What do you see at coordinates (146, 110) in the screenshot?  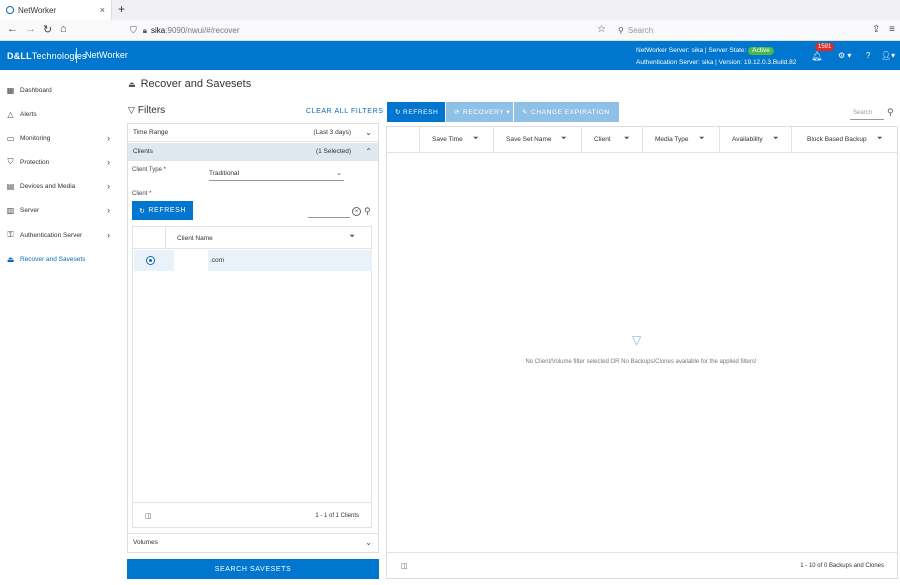 I see `filters-heading: ▽ Filters` at bounding box center [146, 110].